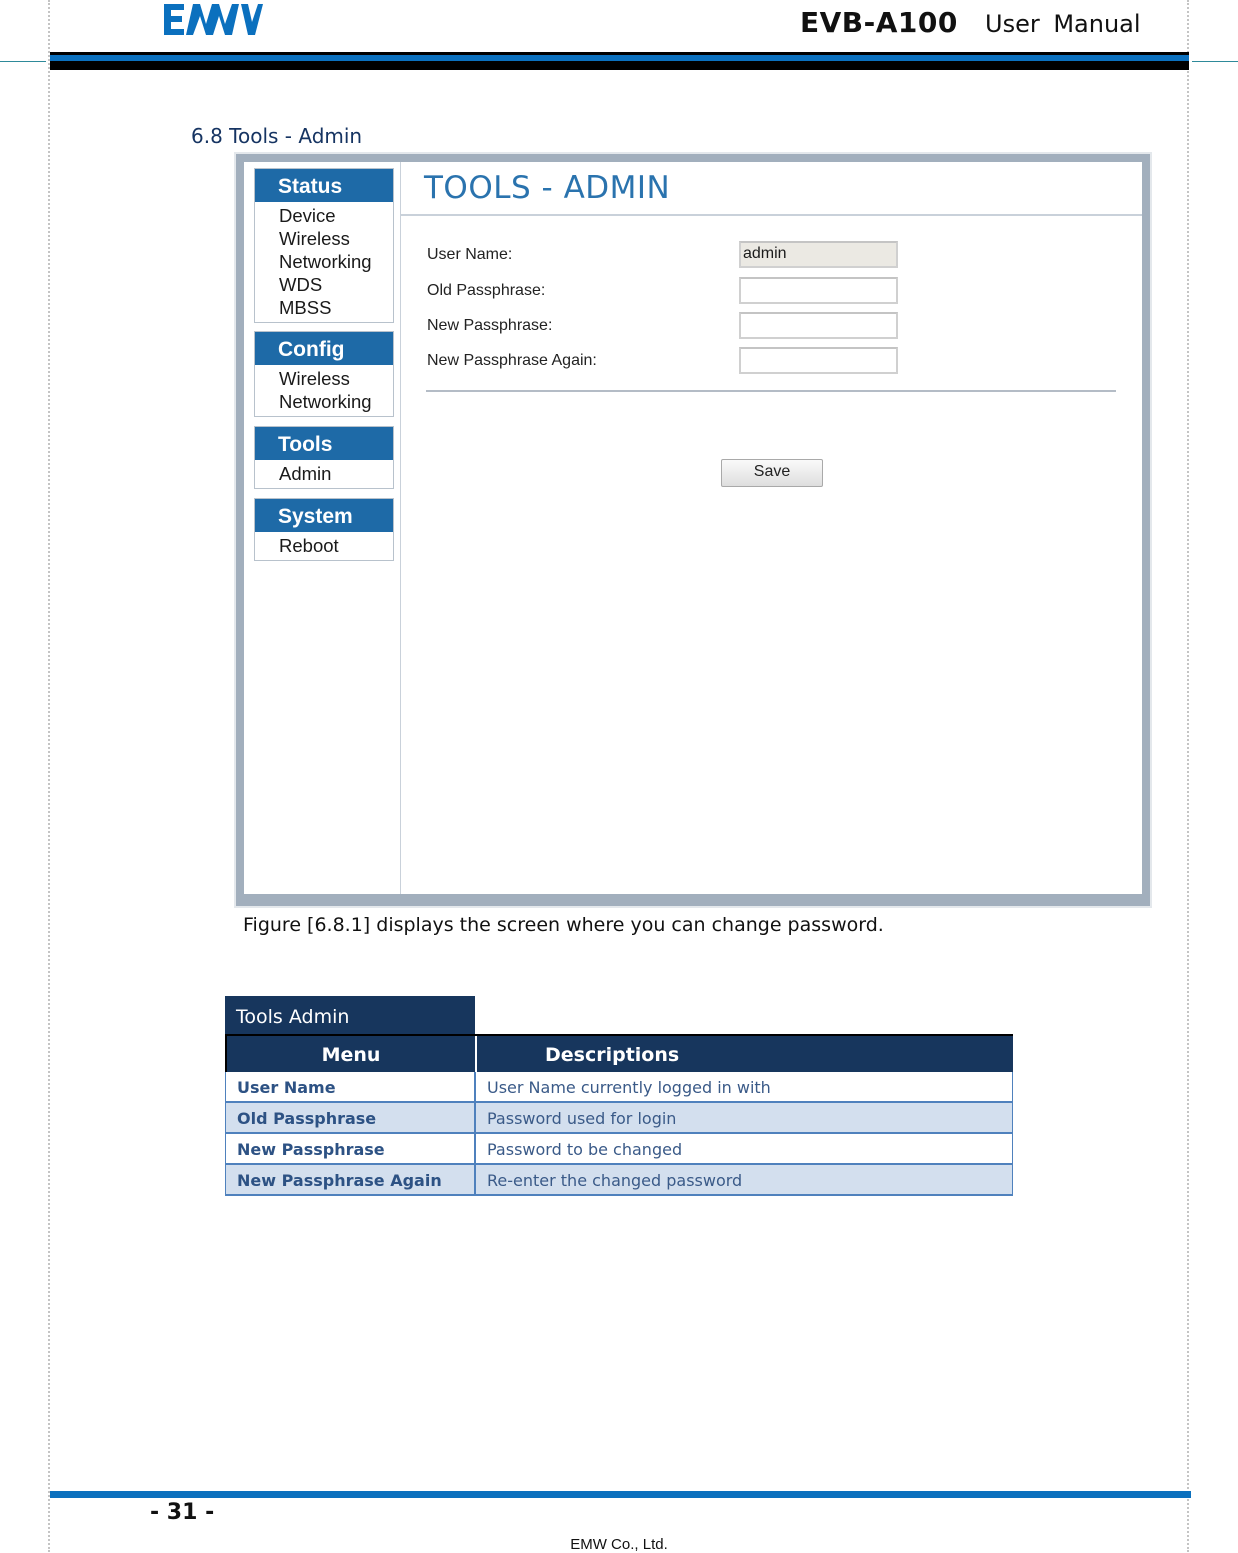  I want to click on sidebar-item-config-wireless: Wireless, so click(324, 378).